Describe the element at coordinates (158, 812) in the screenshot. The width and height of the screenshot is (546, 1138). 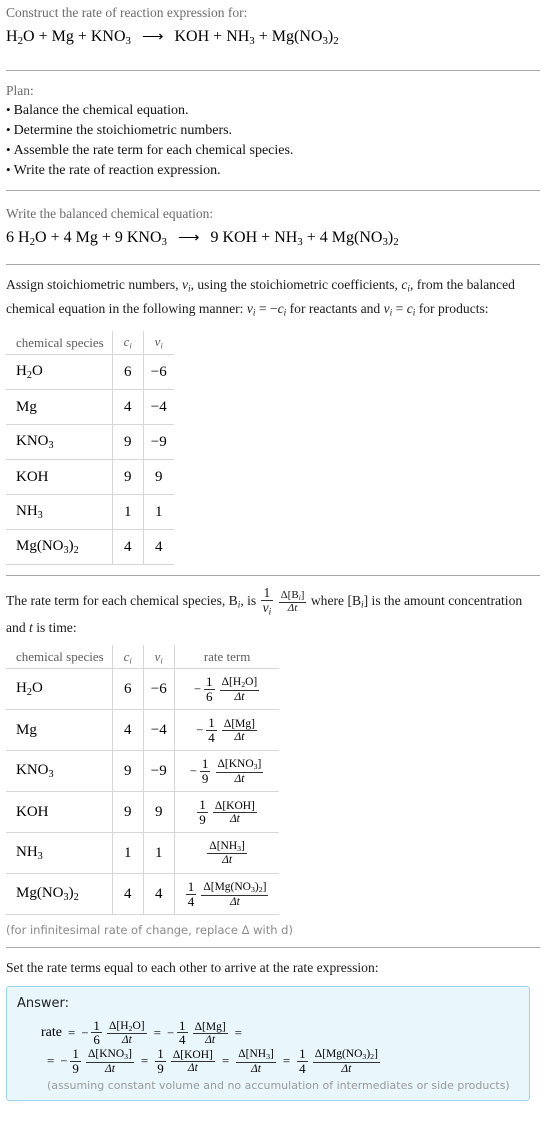
I see `cell-nui: 9` at that location.